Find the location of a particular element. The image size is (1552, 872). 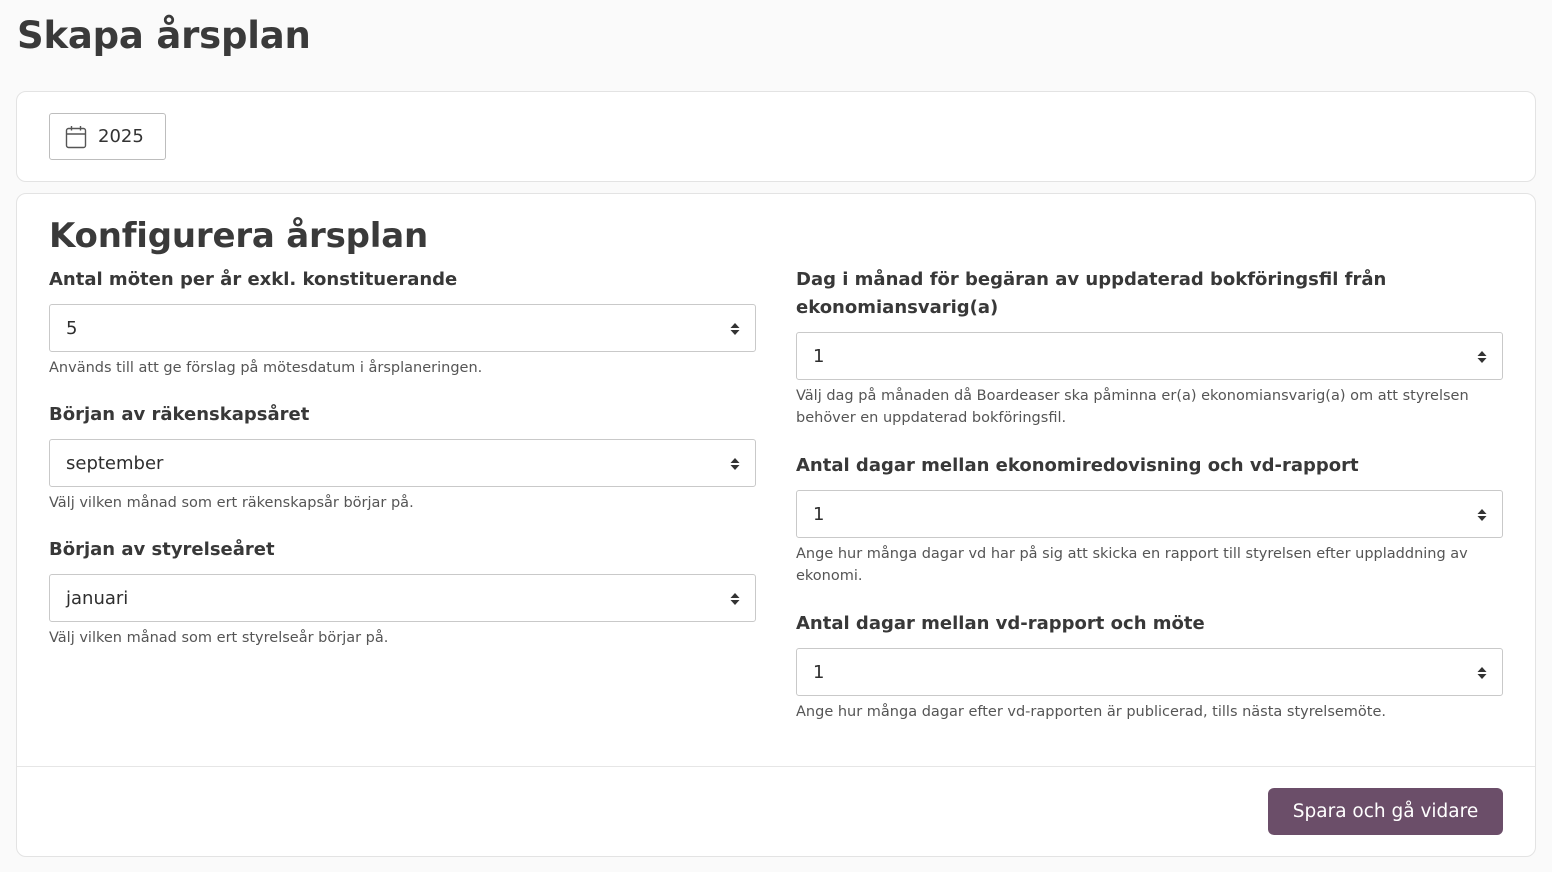

year-picker: 2025 is located at coordinates (107, 136).